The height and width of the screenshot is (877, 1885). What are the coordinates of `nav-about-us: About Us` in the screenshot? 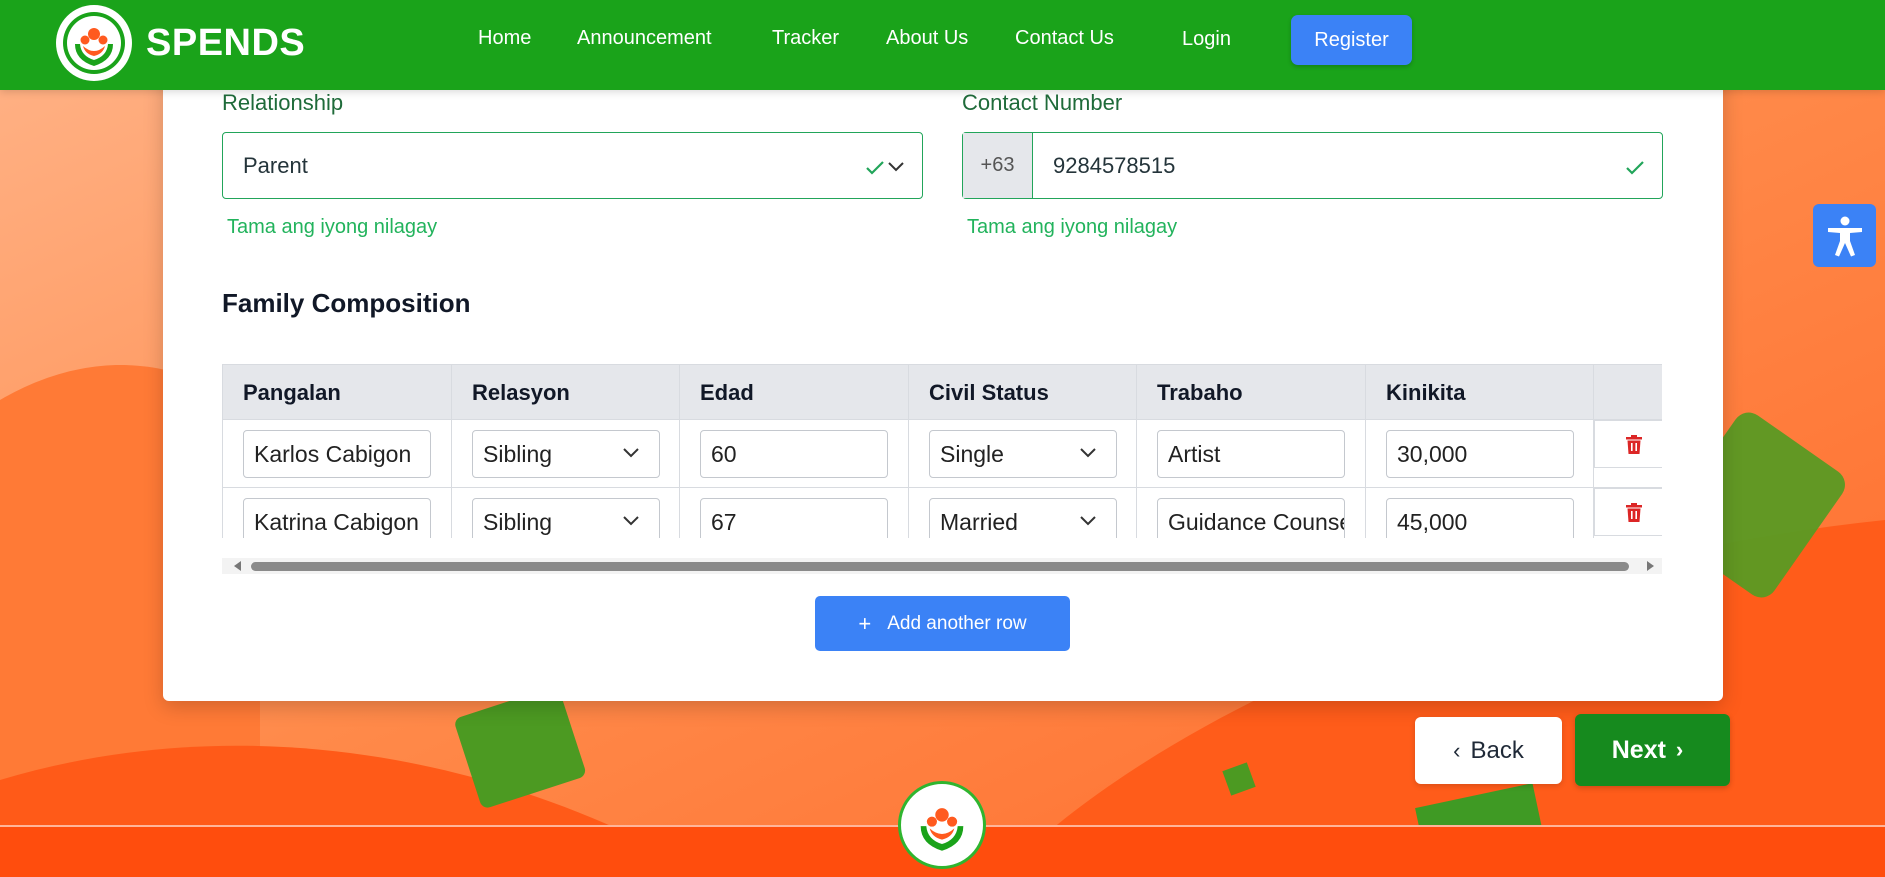 It's located at (927, 38).